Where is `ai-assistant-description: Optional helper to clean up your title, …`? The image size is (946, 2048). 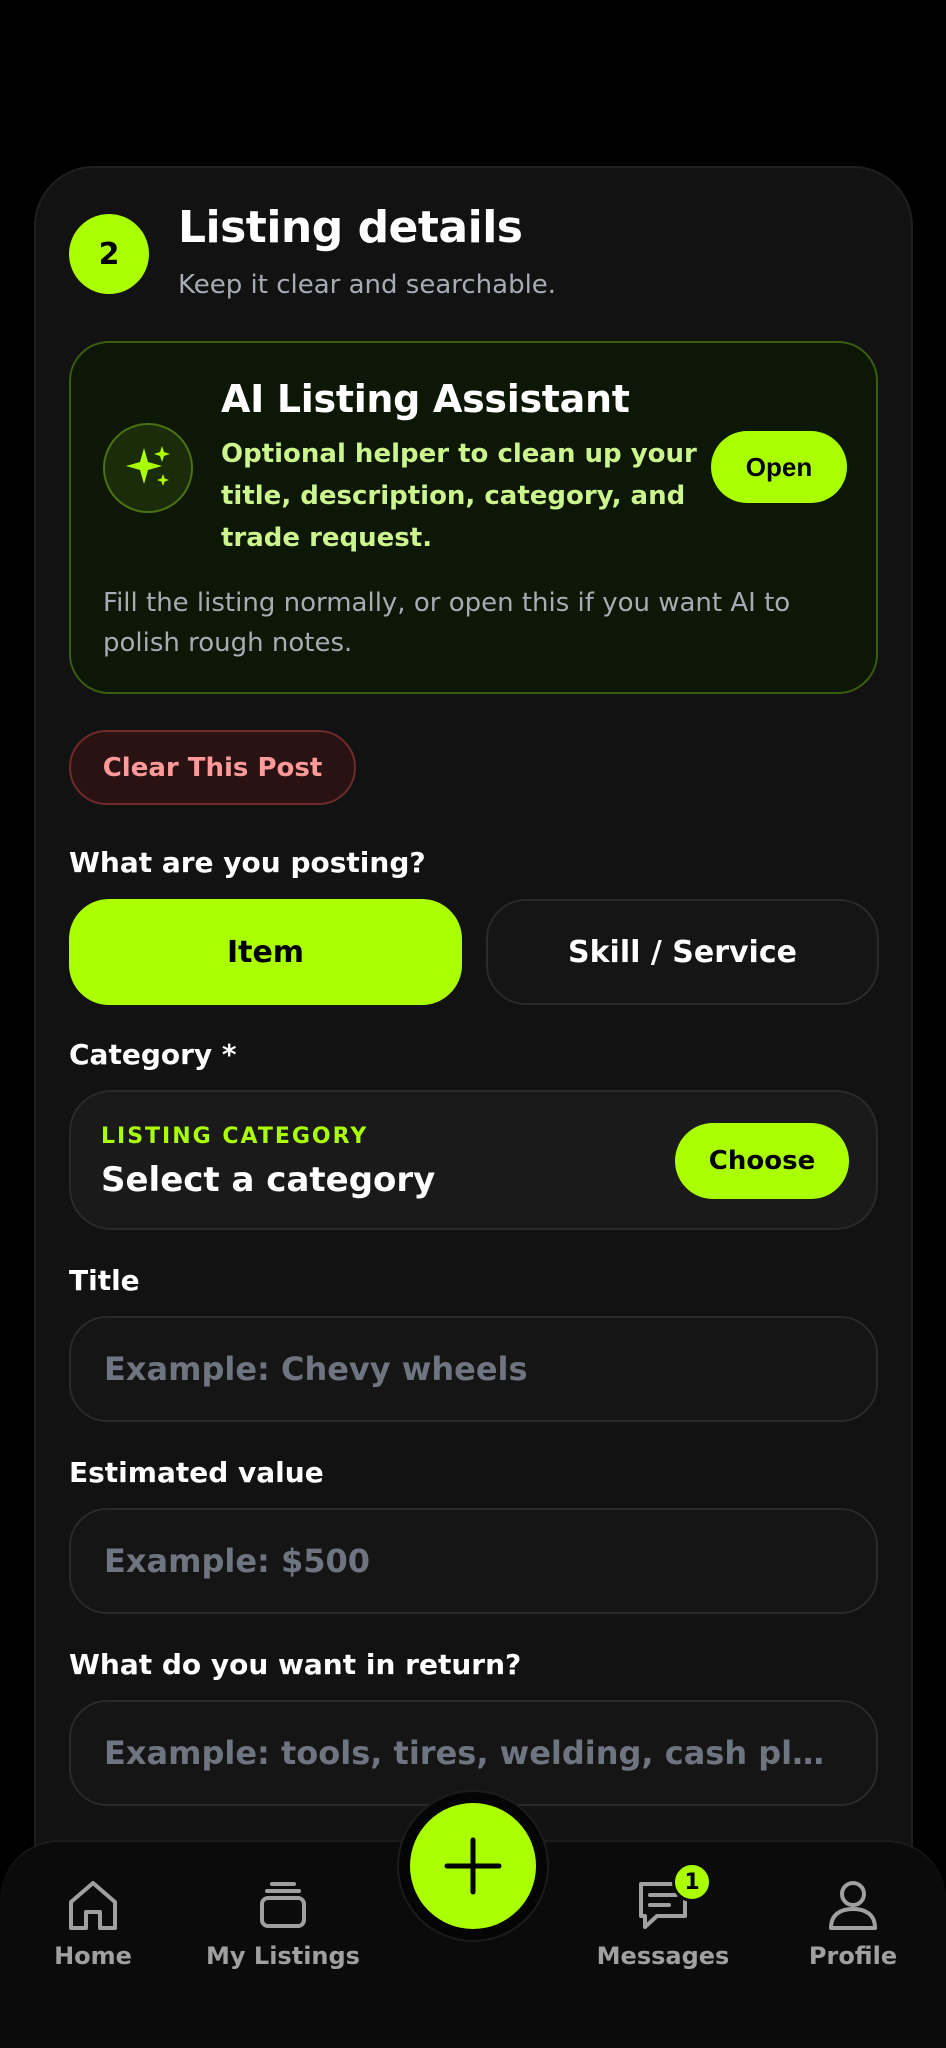 ai-assistant-description: Optional helper to clean up your title, … is located at coordinates (459, 496).